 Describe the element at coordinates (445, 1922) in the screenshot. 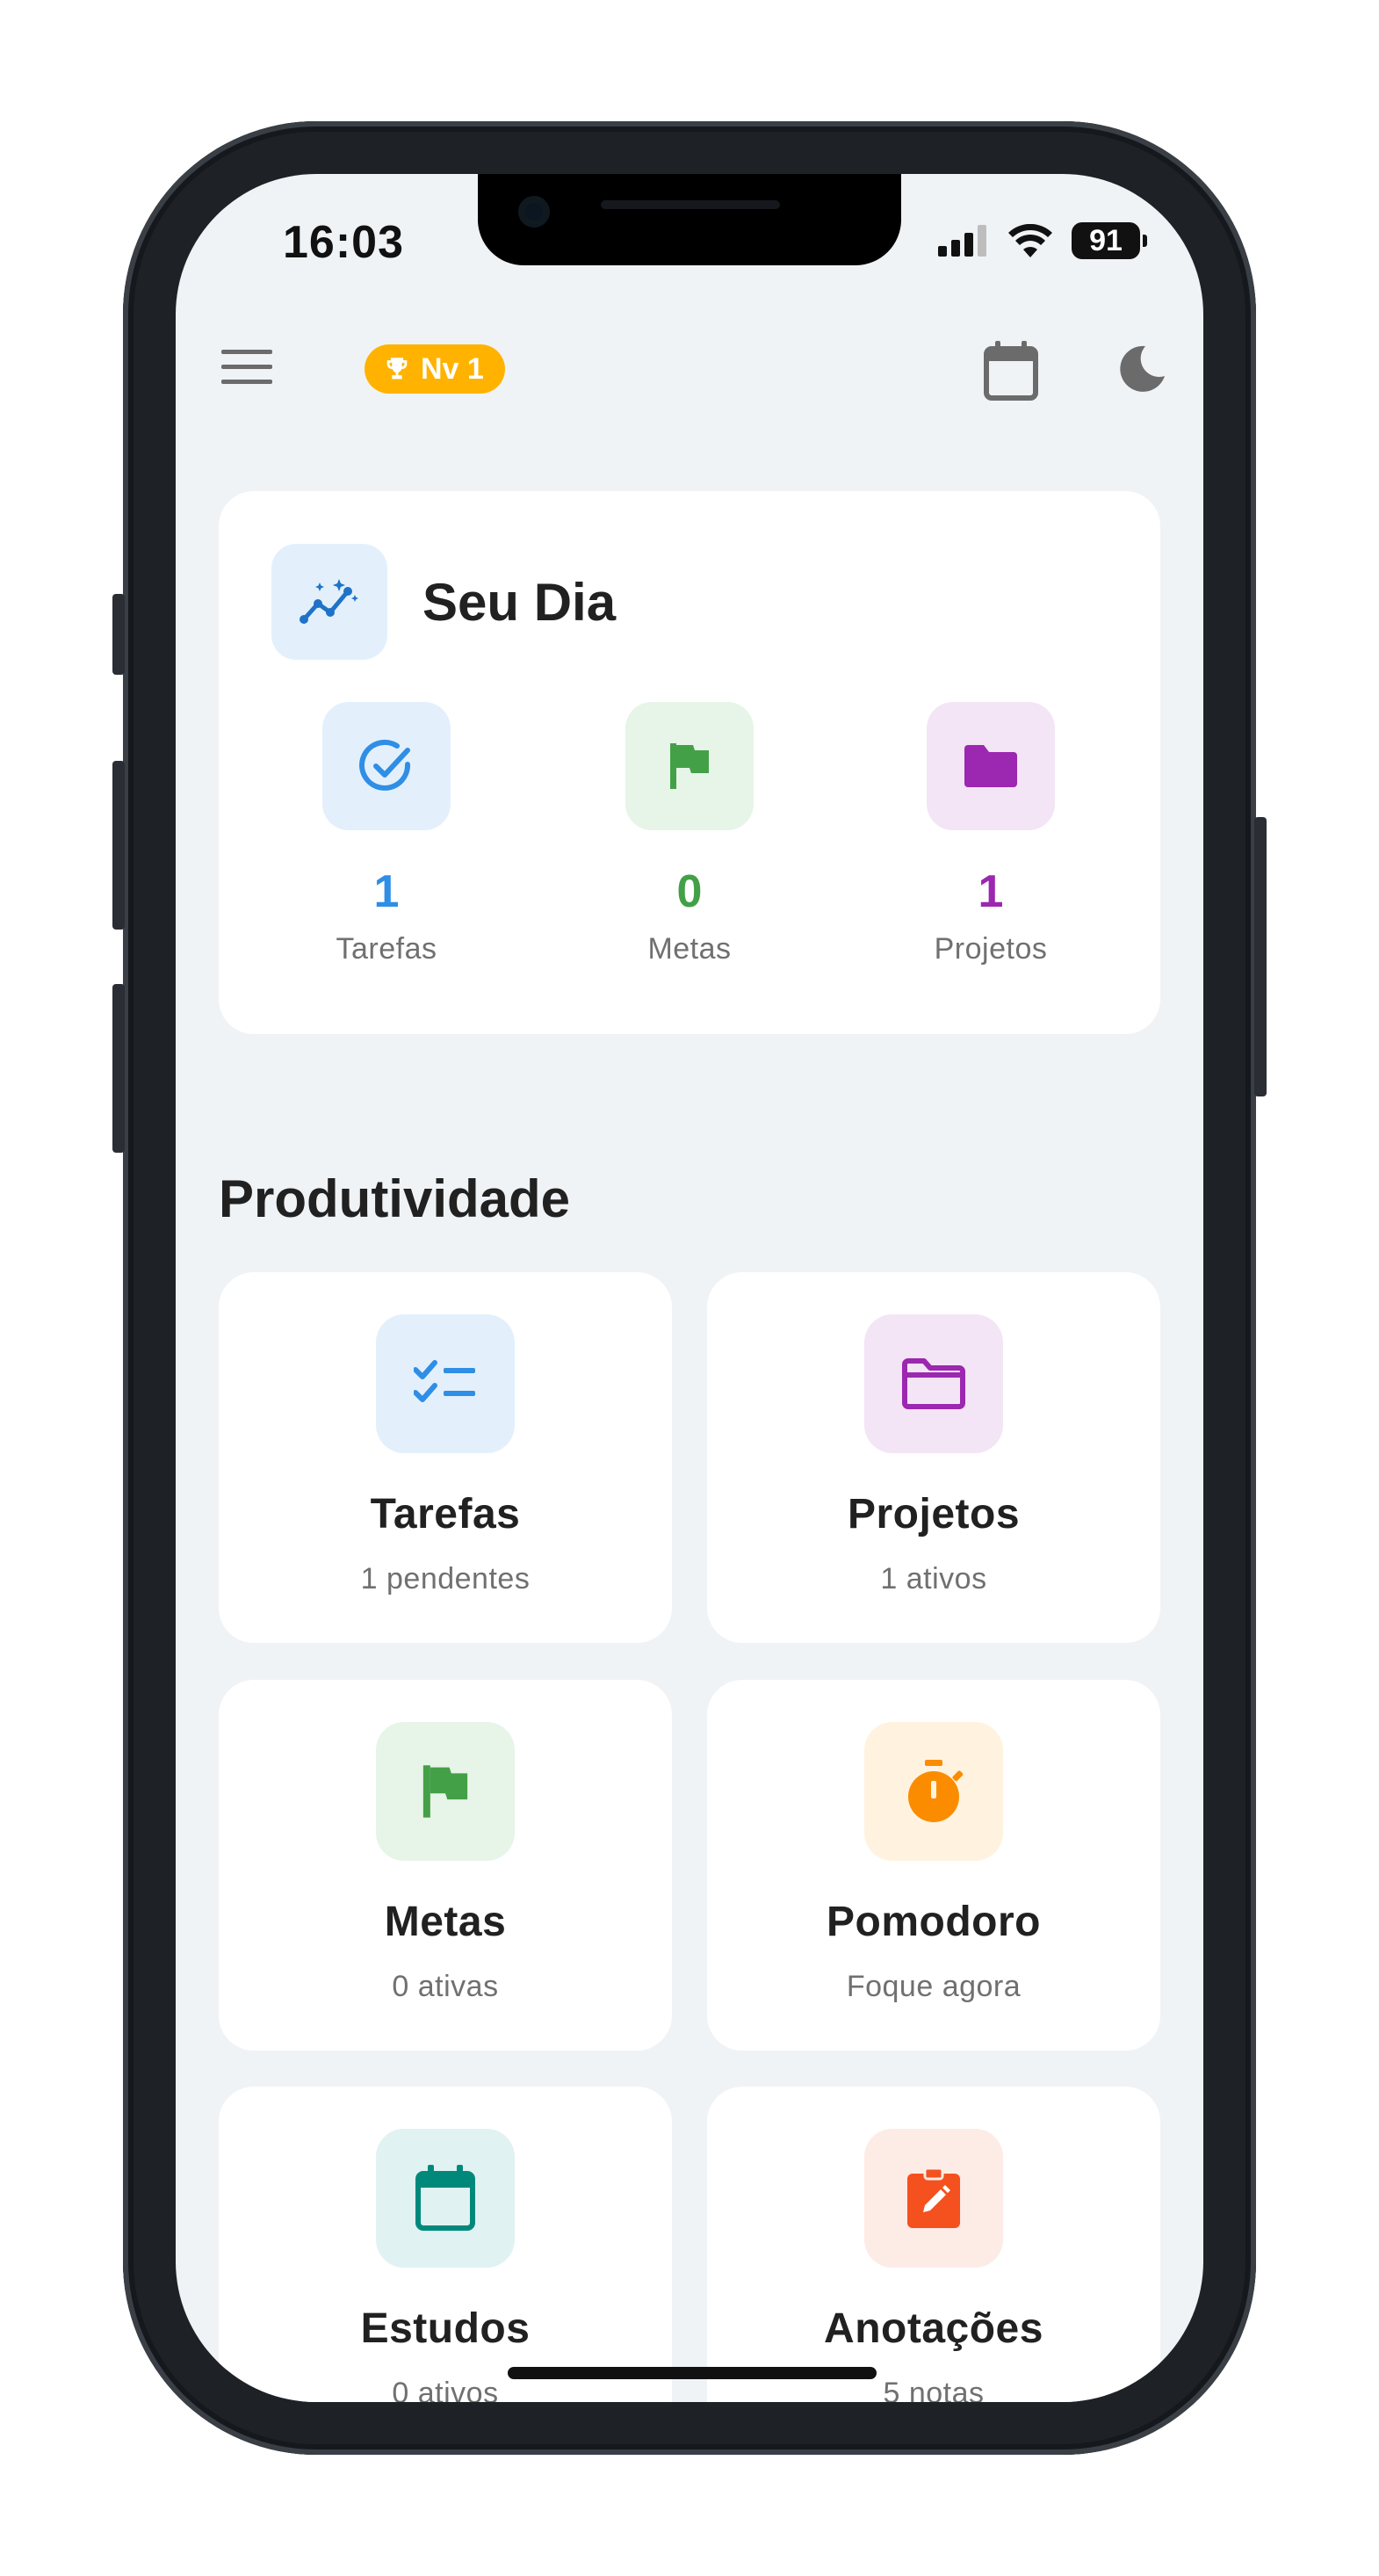

I see `tile-title: Metas` at that location.